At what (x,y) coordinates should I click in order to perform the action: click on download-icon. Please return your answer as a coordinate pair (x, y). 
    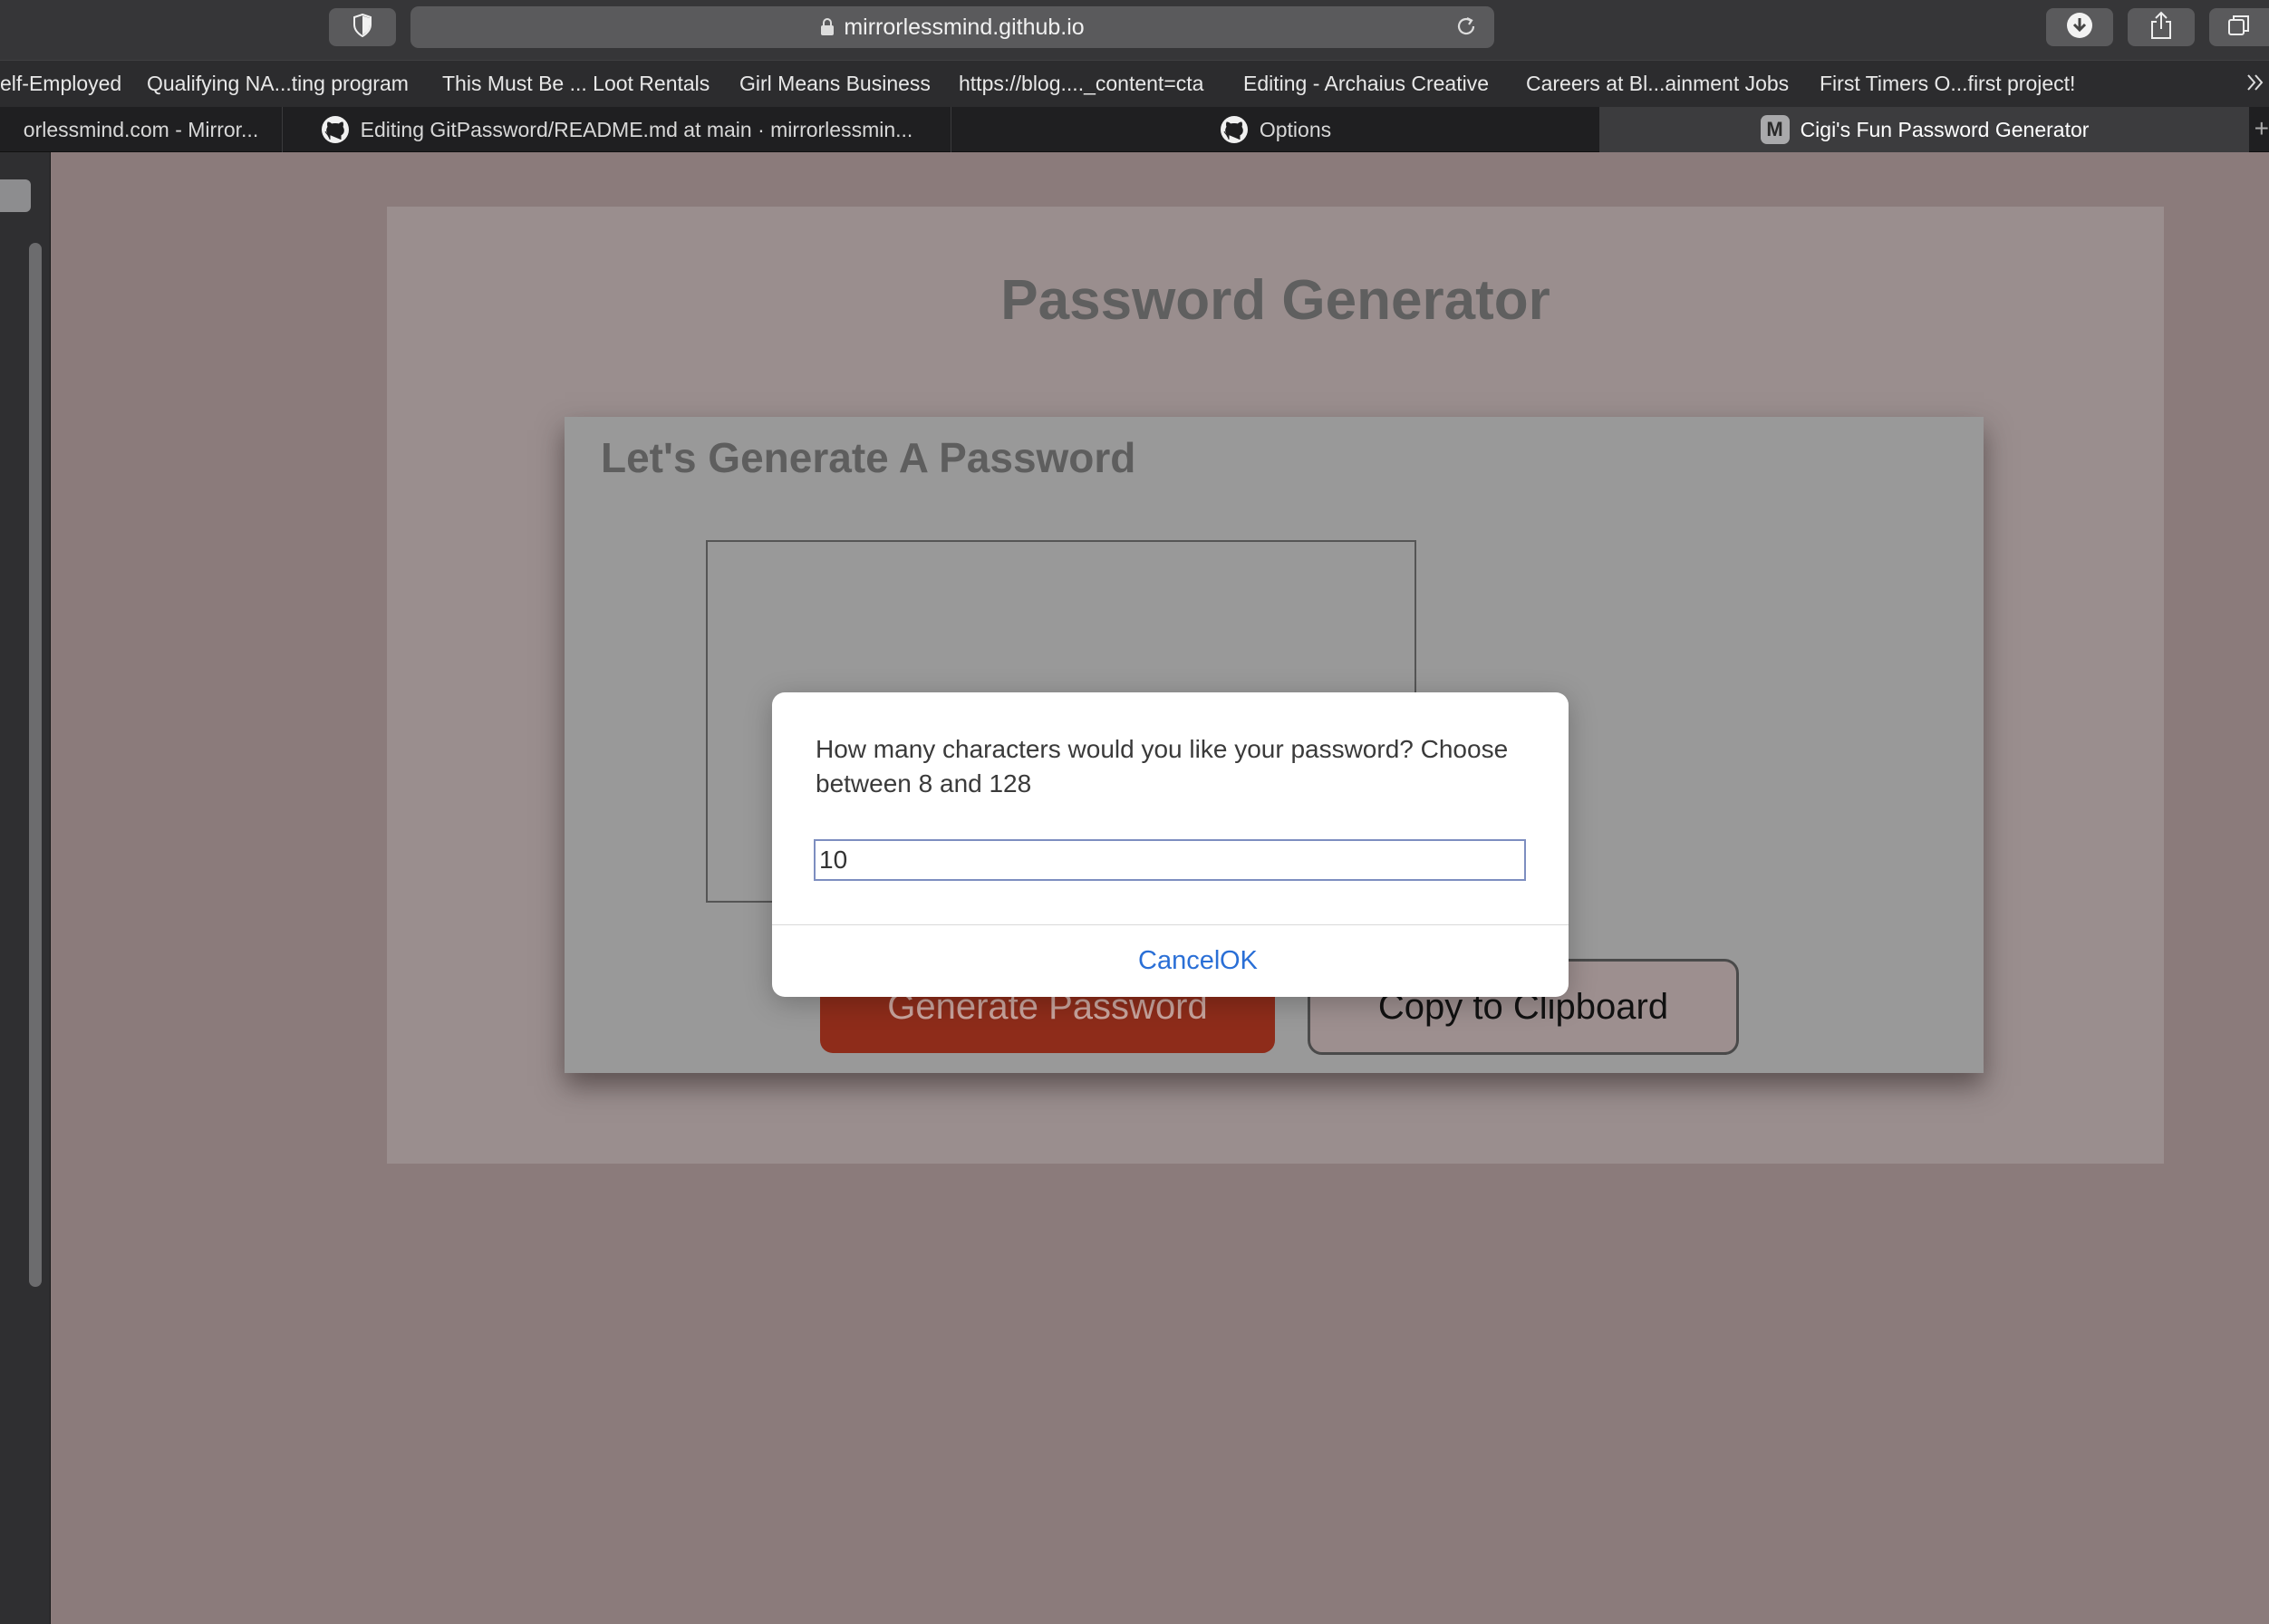
    Looking at the image, I should click on (2079, 28).